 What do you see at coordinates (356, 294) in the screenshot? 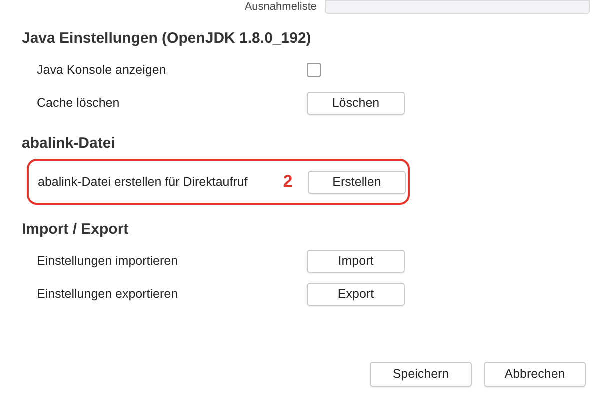
I see `action-button: Export` at bounding box center [356, 294].